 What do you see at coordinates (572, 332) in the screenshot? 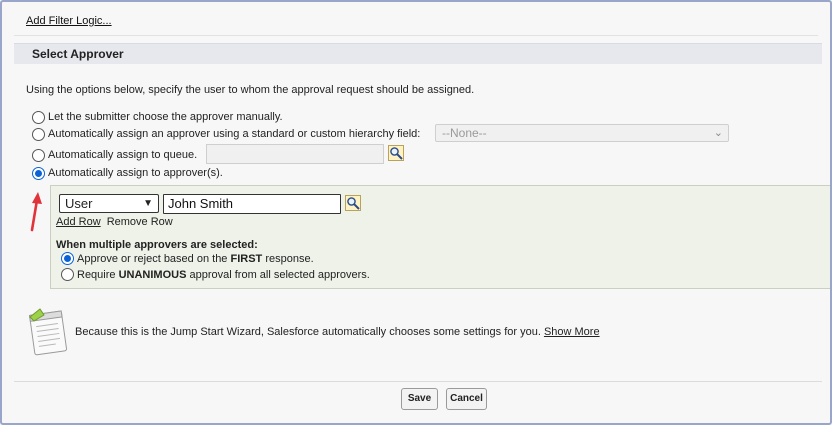
I see `show-more-link: Show More` at bounding box center [572, 332].